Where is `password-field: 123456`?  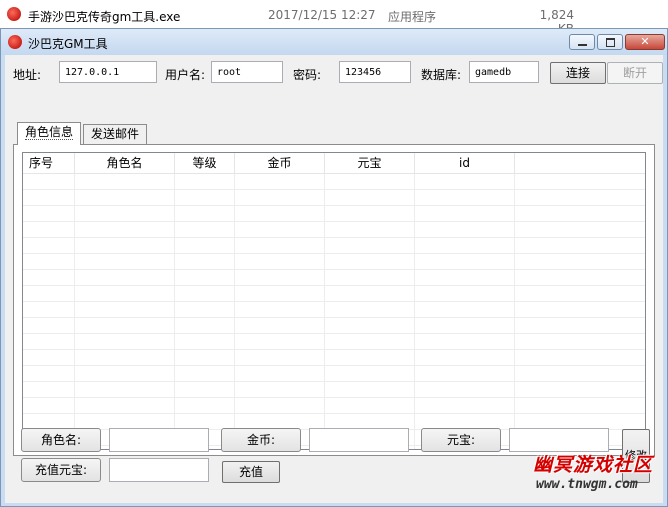 password-field: 123456 is located at coordinates (375, 72).